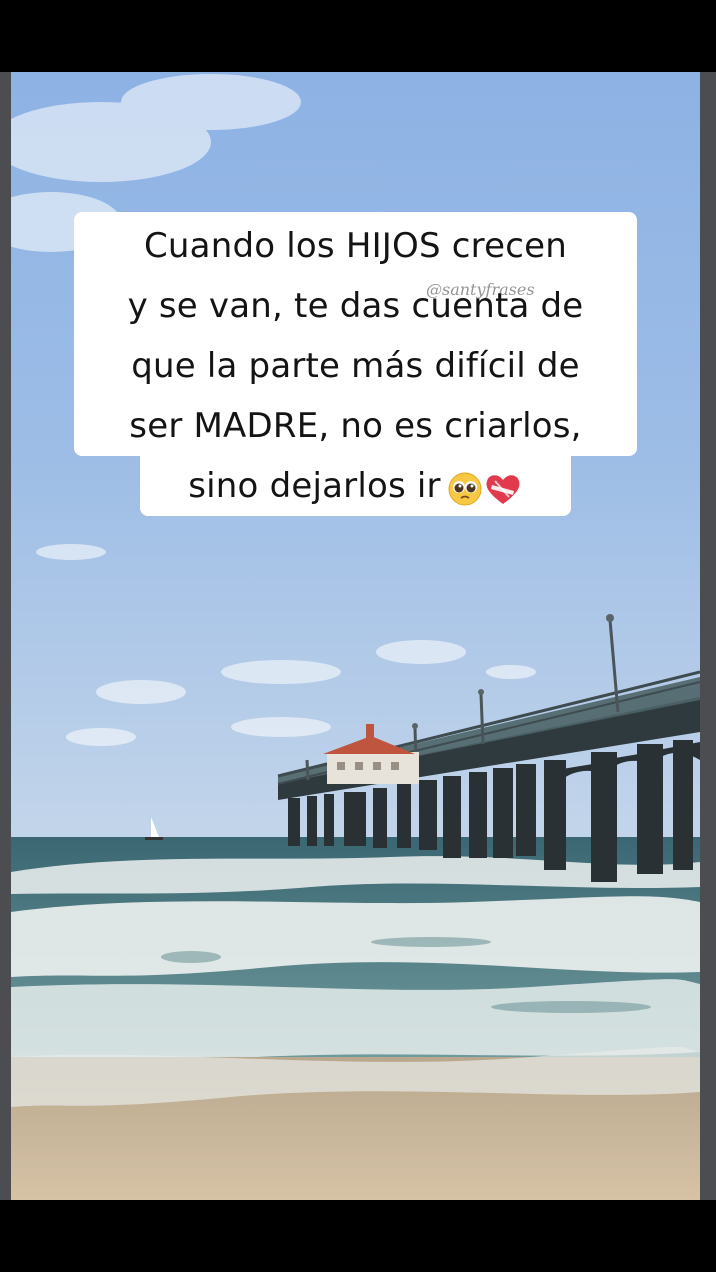  Describe the element at coordinates (465, 489) in the screenshot. I see `pleading-face-icon` at that location.